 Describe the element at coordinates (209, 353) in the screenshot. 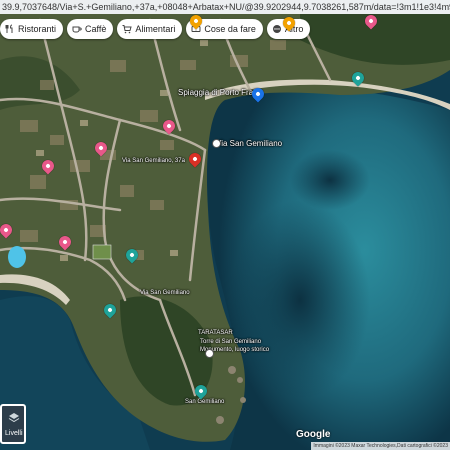

I see `poi-dot-icon` at that location.